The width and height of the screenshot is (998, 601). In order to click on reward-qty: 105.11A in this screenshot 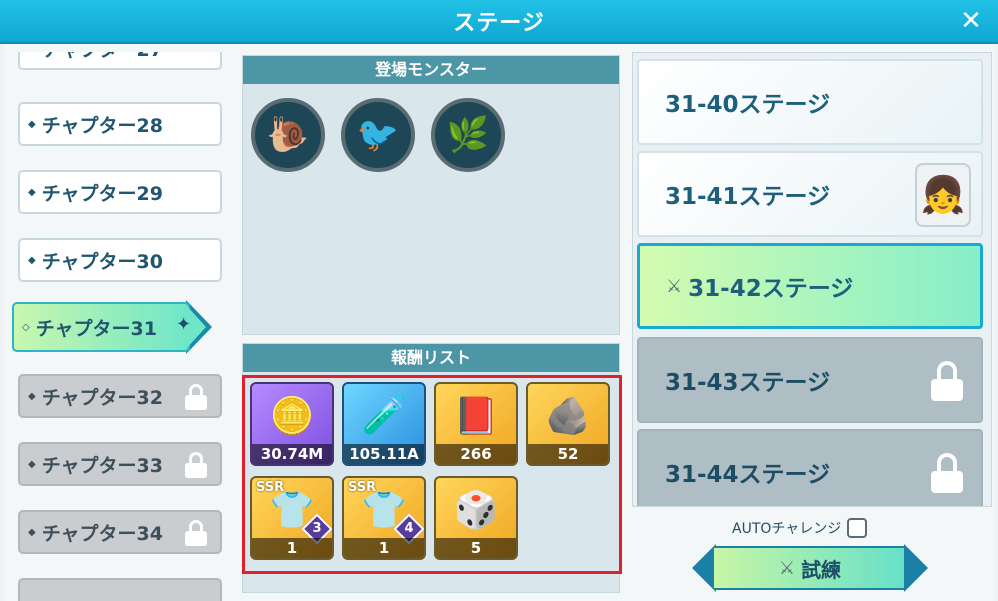, I will do `click(384, 454)`.